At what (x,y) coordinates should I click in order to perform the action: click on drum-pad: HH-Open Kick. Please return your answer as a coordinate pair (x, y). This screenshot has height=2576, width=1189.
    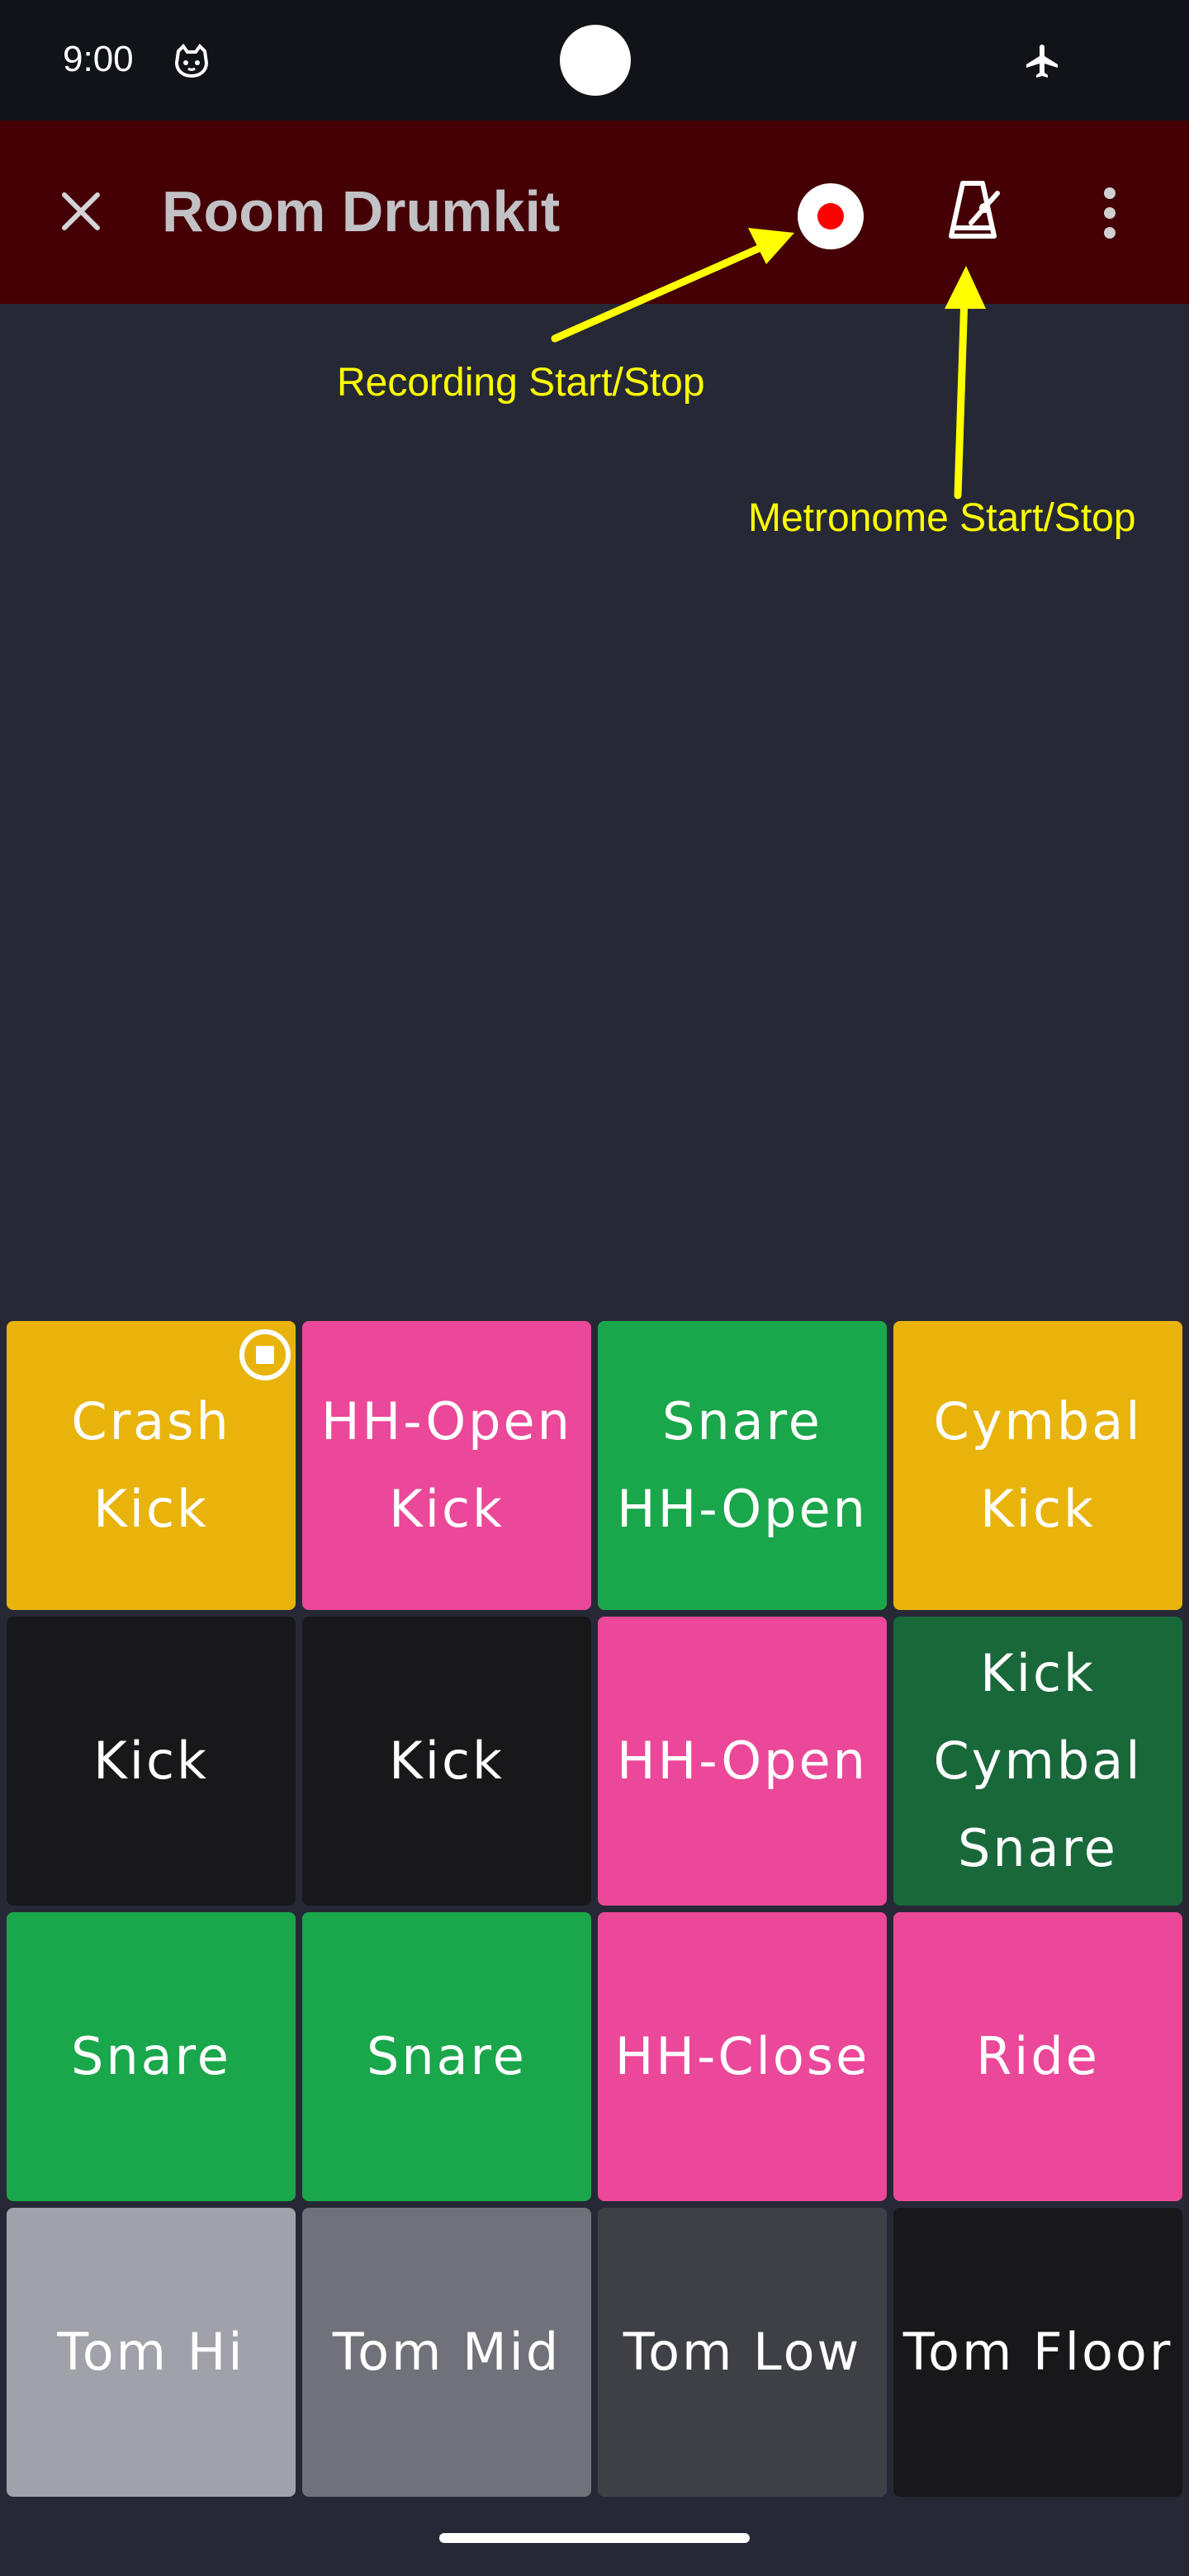
    Looking at the image, I should click on (446, 1465).